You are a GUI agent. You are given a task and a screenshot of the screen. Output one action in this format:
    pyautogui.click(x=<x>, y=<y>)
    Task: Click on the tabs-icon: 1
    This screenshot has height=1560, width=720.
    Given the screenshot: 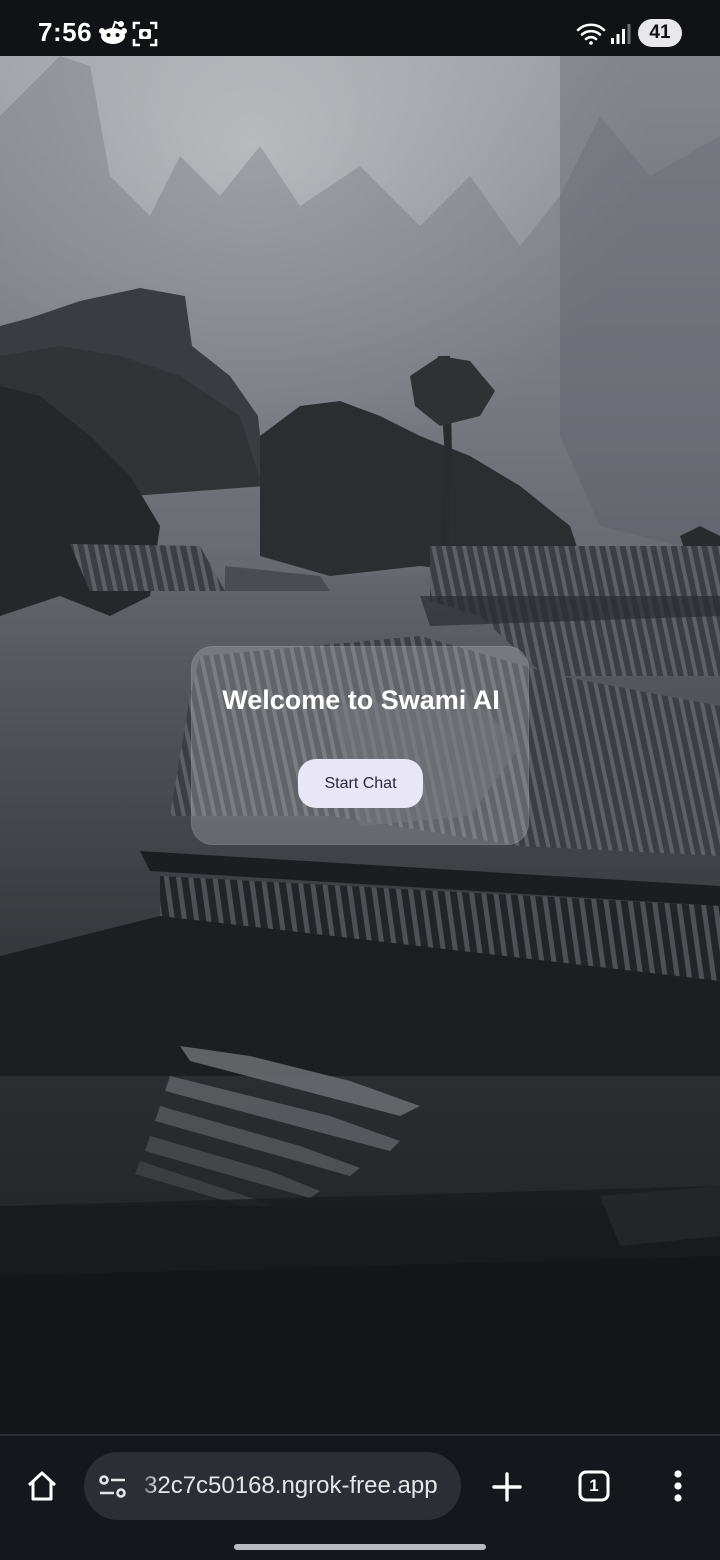 What is the action you would take?
    pyautogui.click(x=594, y=1486)
    